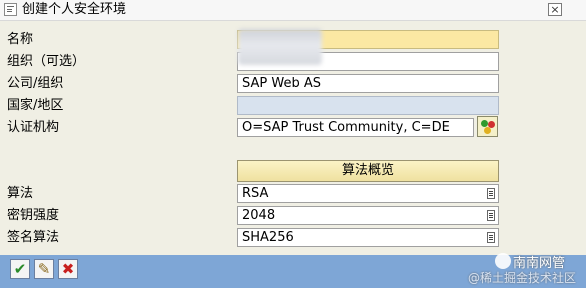  Describe the element at coordinates (255, 193) in the screenshot. I see `algorithm-value: RSA` at that location.